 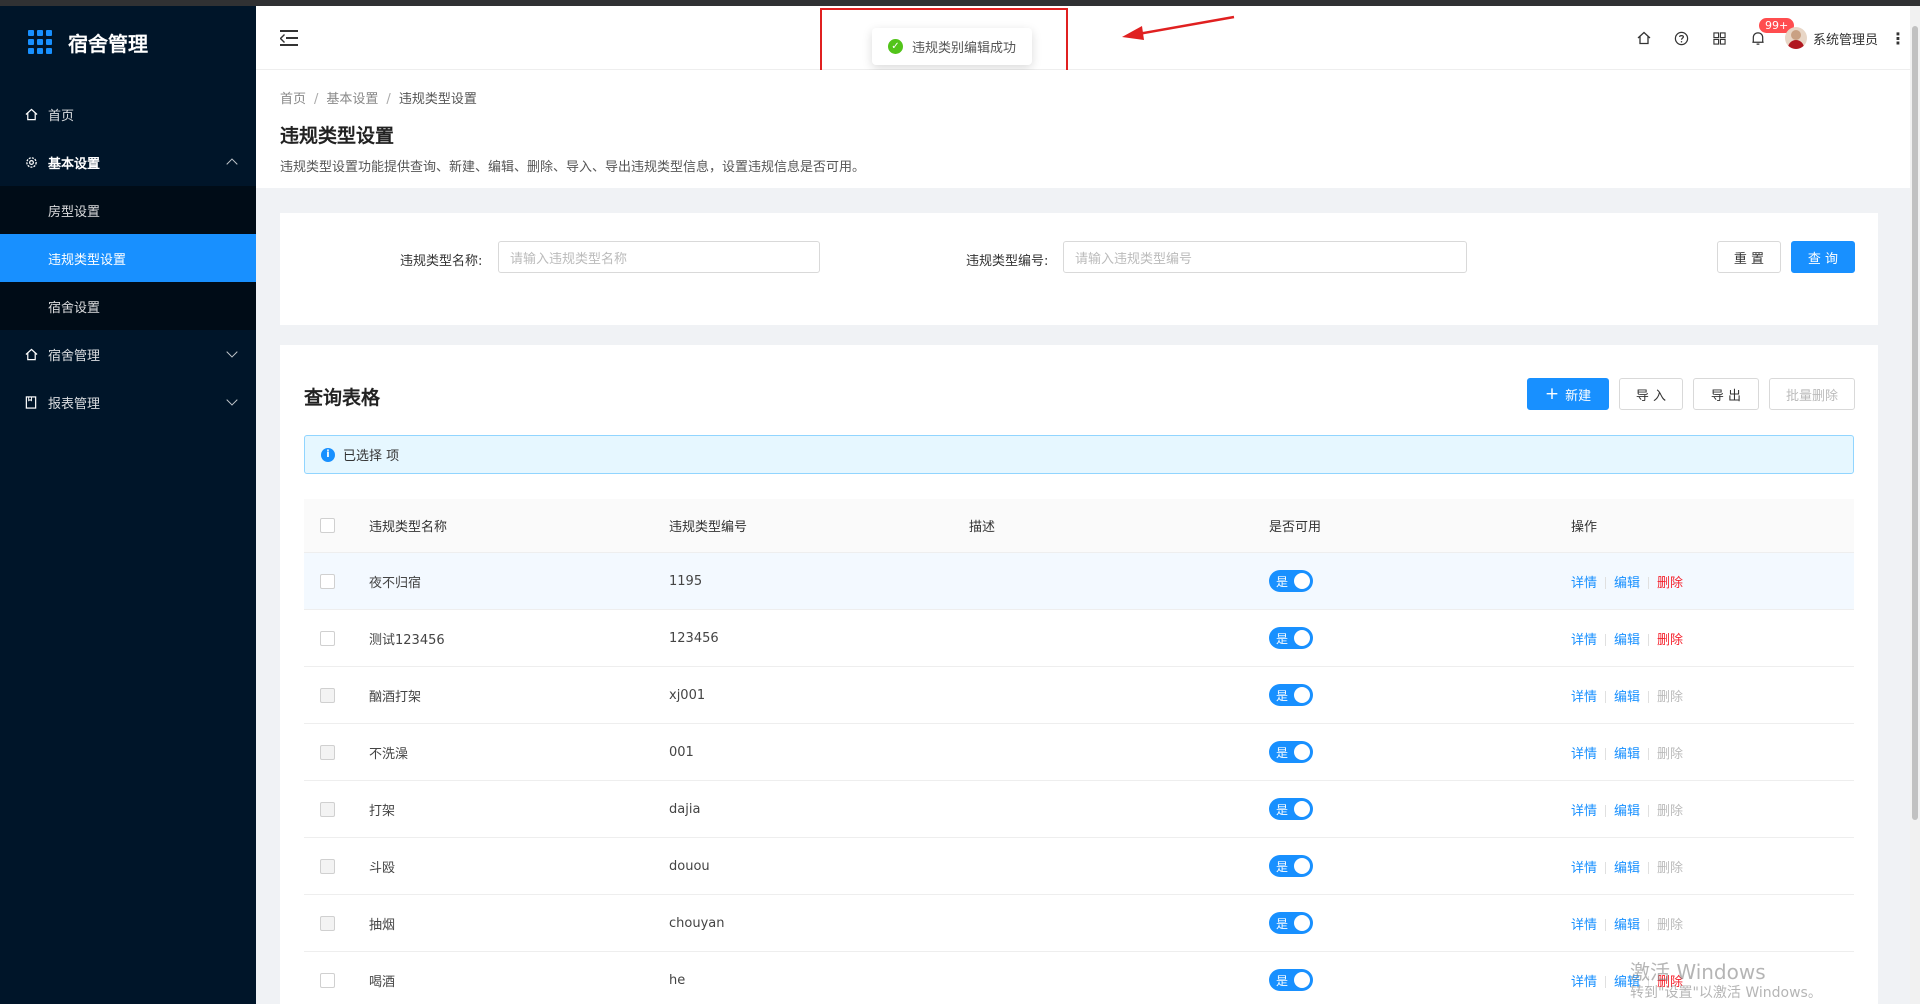 I want to click on selection-alert: i 已选择 项, so click(x=1079, y=454).